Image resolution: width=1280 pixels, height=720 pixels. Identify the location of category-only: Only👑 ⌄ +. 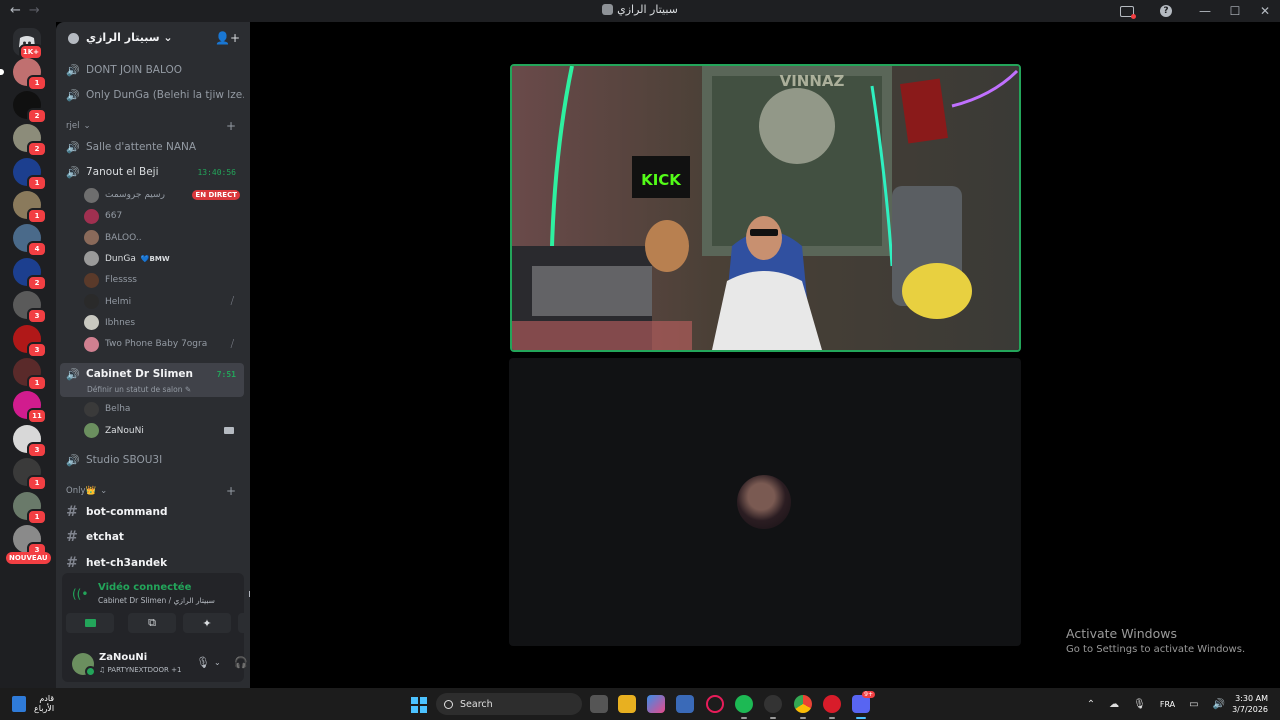
(151, 491).